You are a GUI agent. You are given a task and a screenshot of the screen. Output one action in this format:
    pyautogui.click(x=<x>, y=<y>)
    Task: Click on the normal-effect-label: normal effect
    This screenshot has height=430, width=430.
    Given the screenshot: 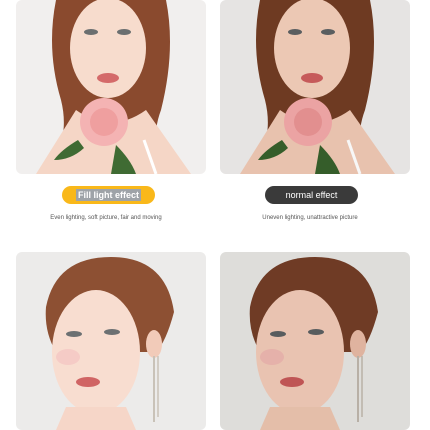 What is the action you would take?
    pyautogui.click(x=311, y=195)
    